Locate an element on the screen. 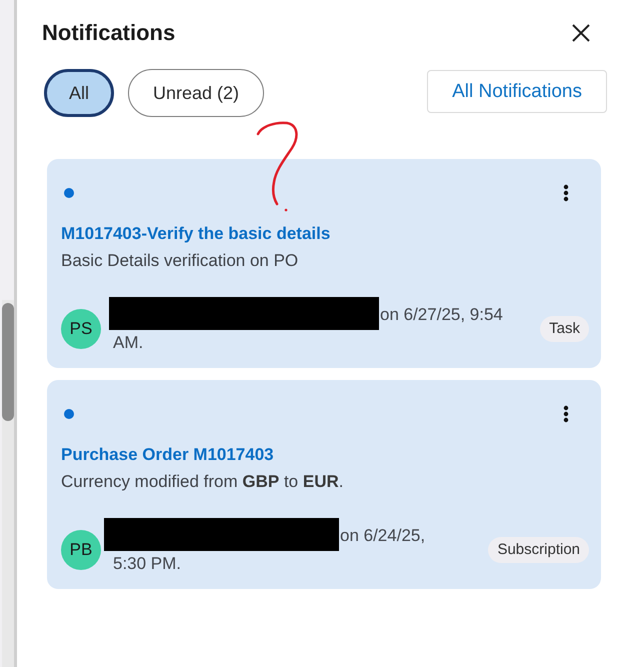  notification-message: Basic Details verification on PO is located at coordinates (179, 261).